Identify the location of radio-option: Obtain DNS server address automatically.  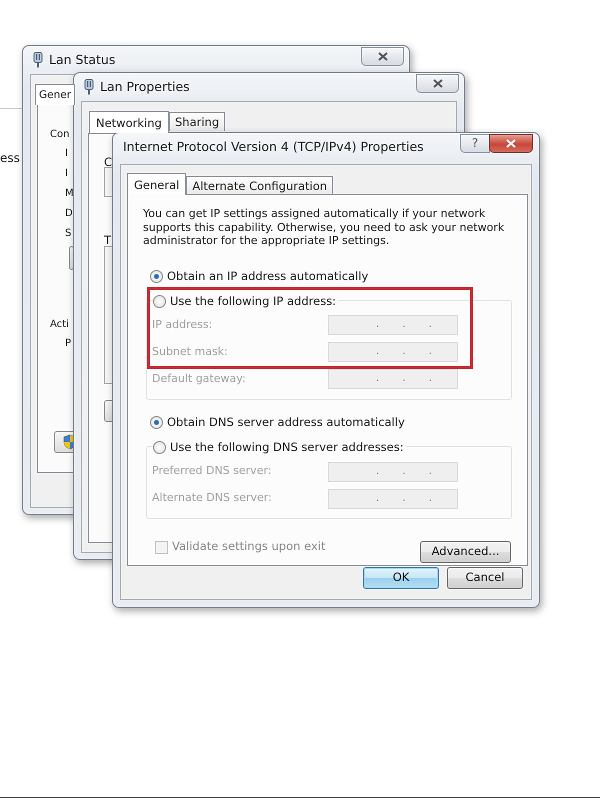
(278, 422).